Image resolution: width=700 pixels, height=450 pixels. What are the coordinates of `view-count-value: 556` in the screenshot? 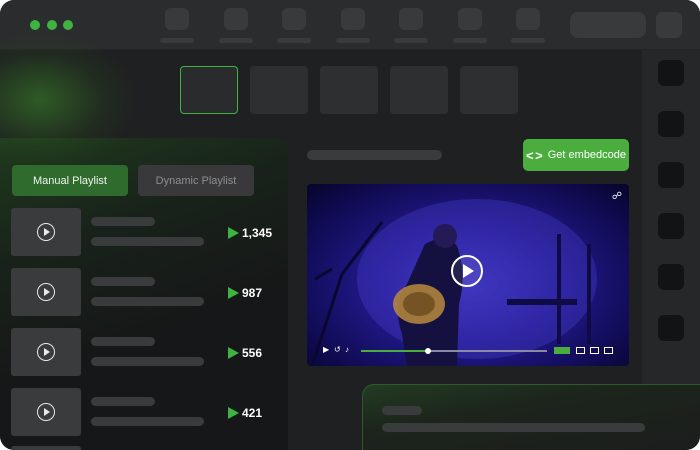 It's located at (252, 353).